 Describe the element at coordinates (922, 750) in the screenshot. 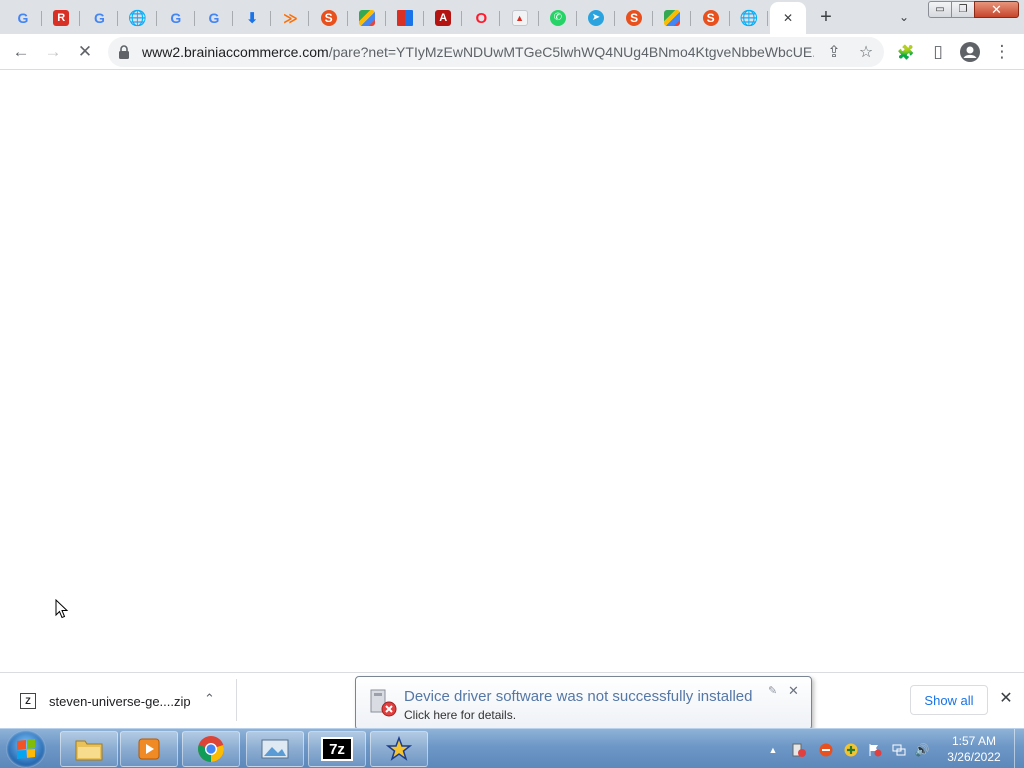

I see `volume-icon: 🔊` at that location.